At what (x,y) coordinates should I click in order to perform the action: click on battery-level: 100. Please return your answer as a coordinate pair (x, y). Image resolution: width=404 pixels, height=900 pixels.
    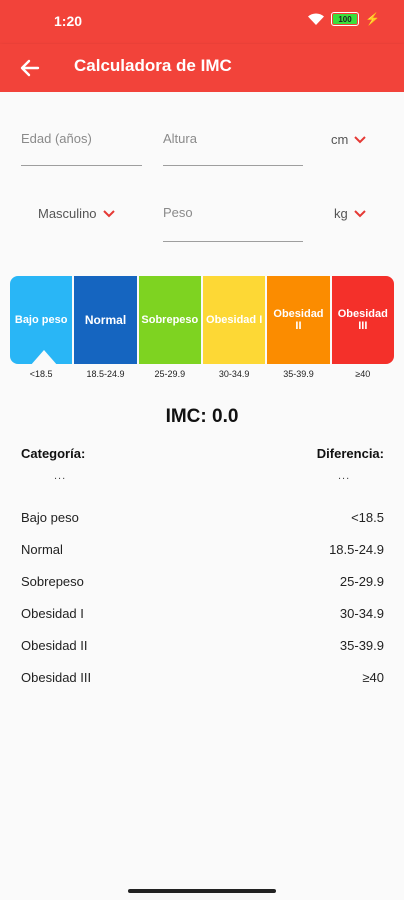
    Looking at the image, I should click on (345, 19).